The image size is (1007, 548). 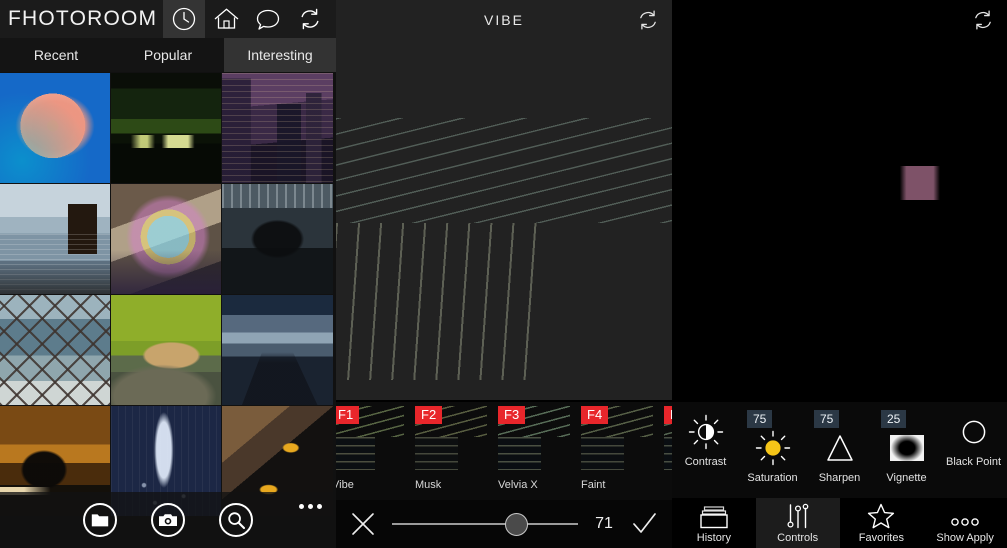 I want to click on tab-label: Controls, so click(x=798, y=537).